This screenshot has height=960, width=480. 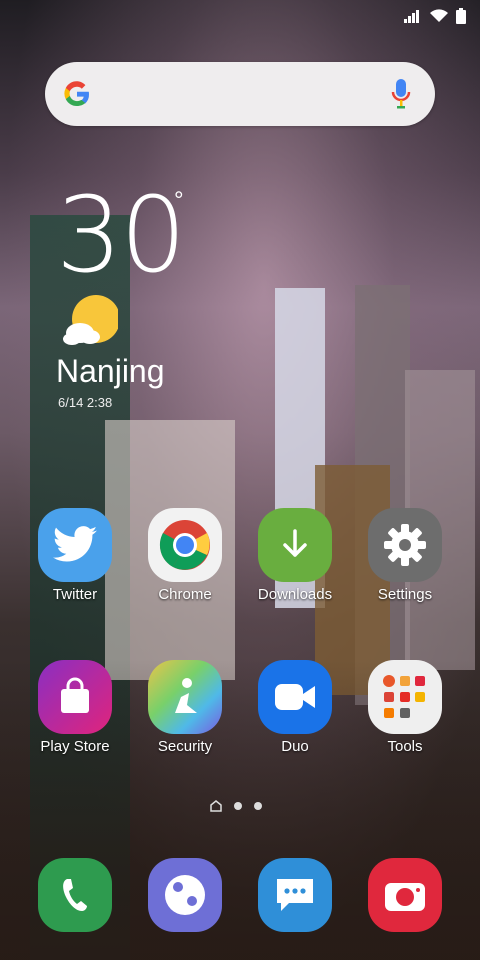 What do you see at coordinates (75, 746) in the screenshot?
I see `app-label: Play Store` at bounding box center [75, 746].